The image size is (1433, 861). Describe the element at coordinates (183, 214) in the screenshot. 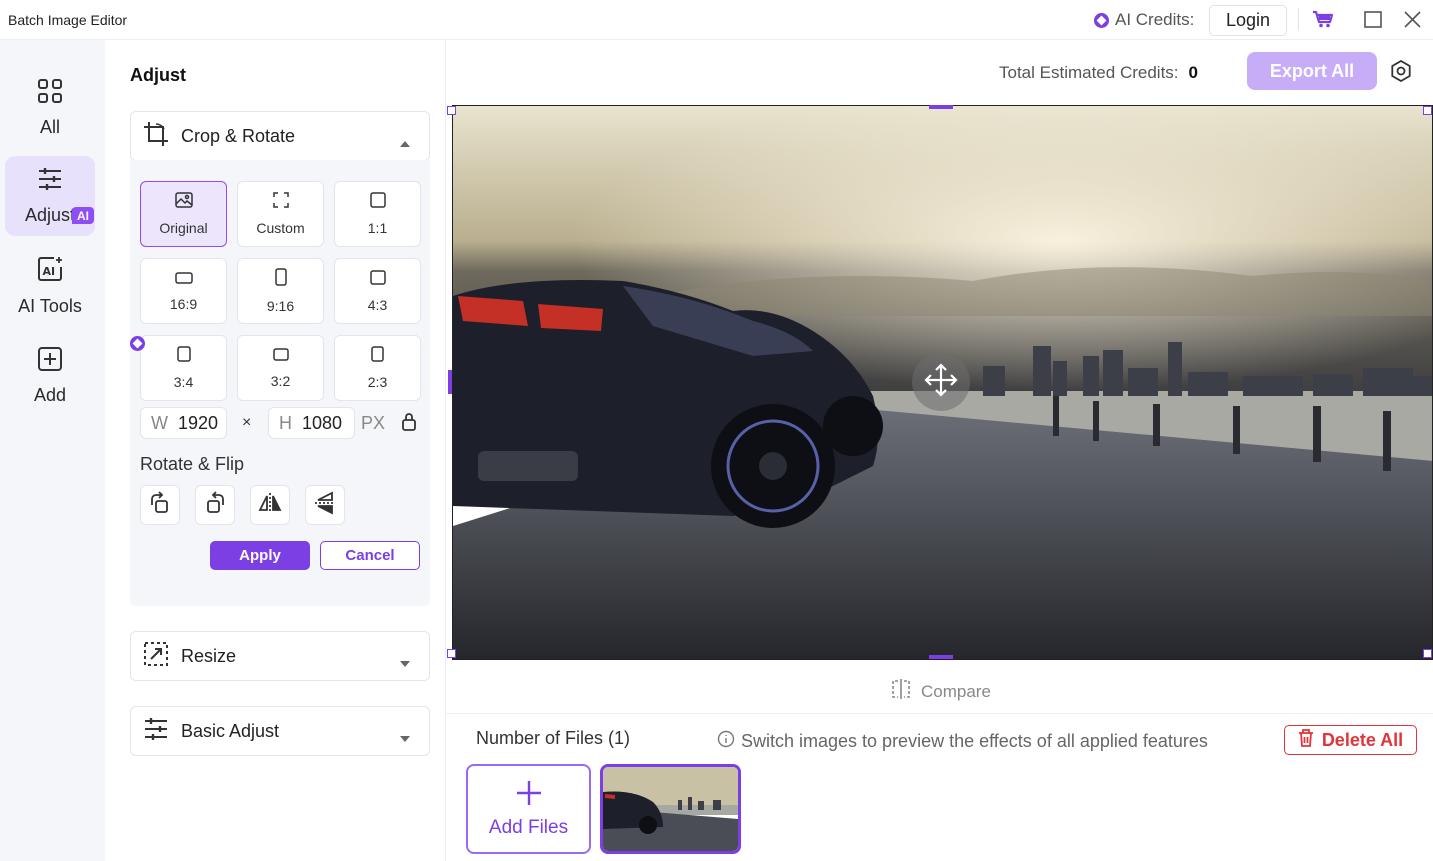

I see `ratio-original: Original` at that location.